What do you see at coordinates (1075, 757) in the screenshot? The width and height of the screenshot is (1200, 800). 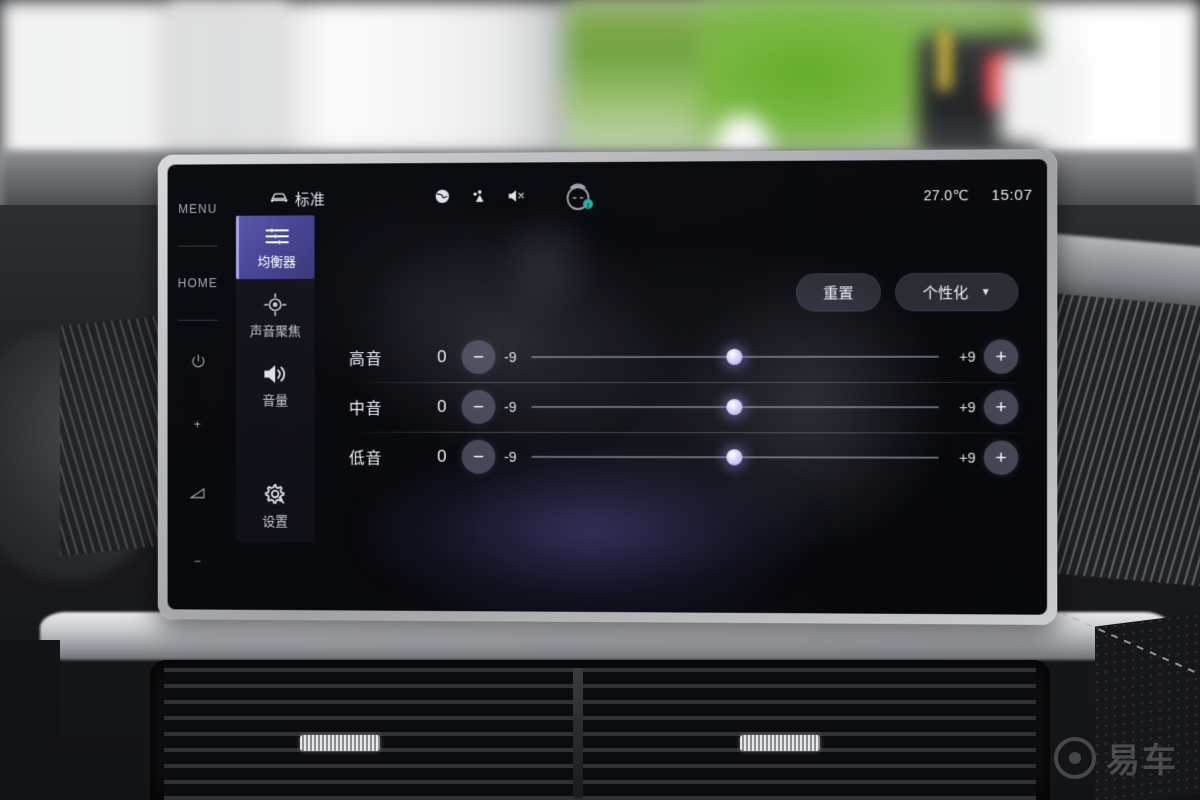 I see `yiche-logo-icon` at bounding box center [1075, 757].